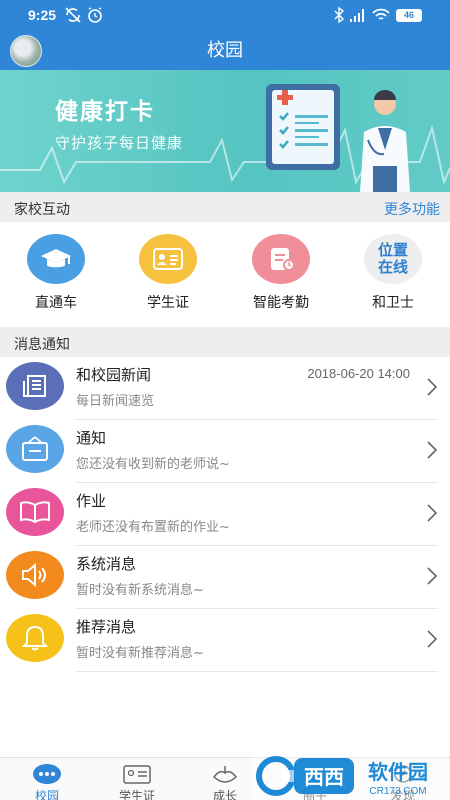 This screenshot has width=450, height=800. Describe the element at coordinates (35, 386) in the screenshot. I see `news-icon` at that location.